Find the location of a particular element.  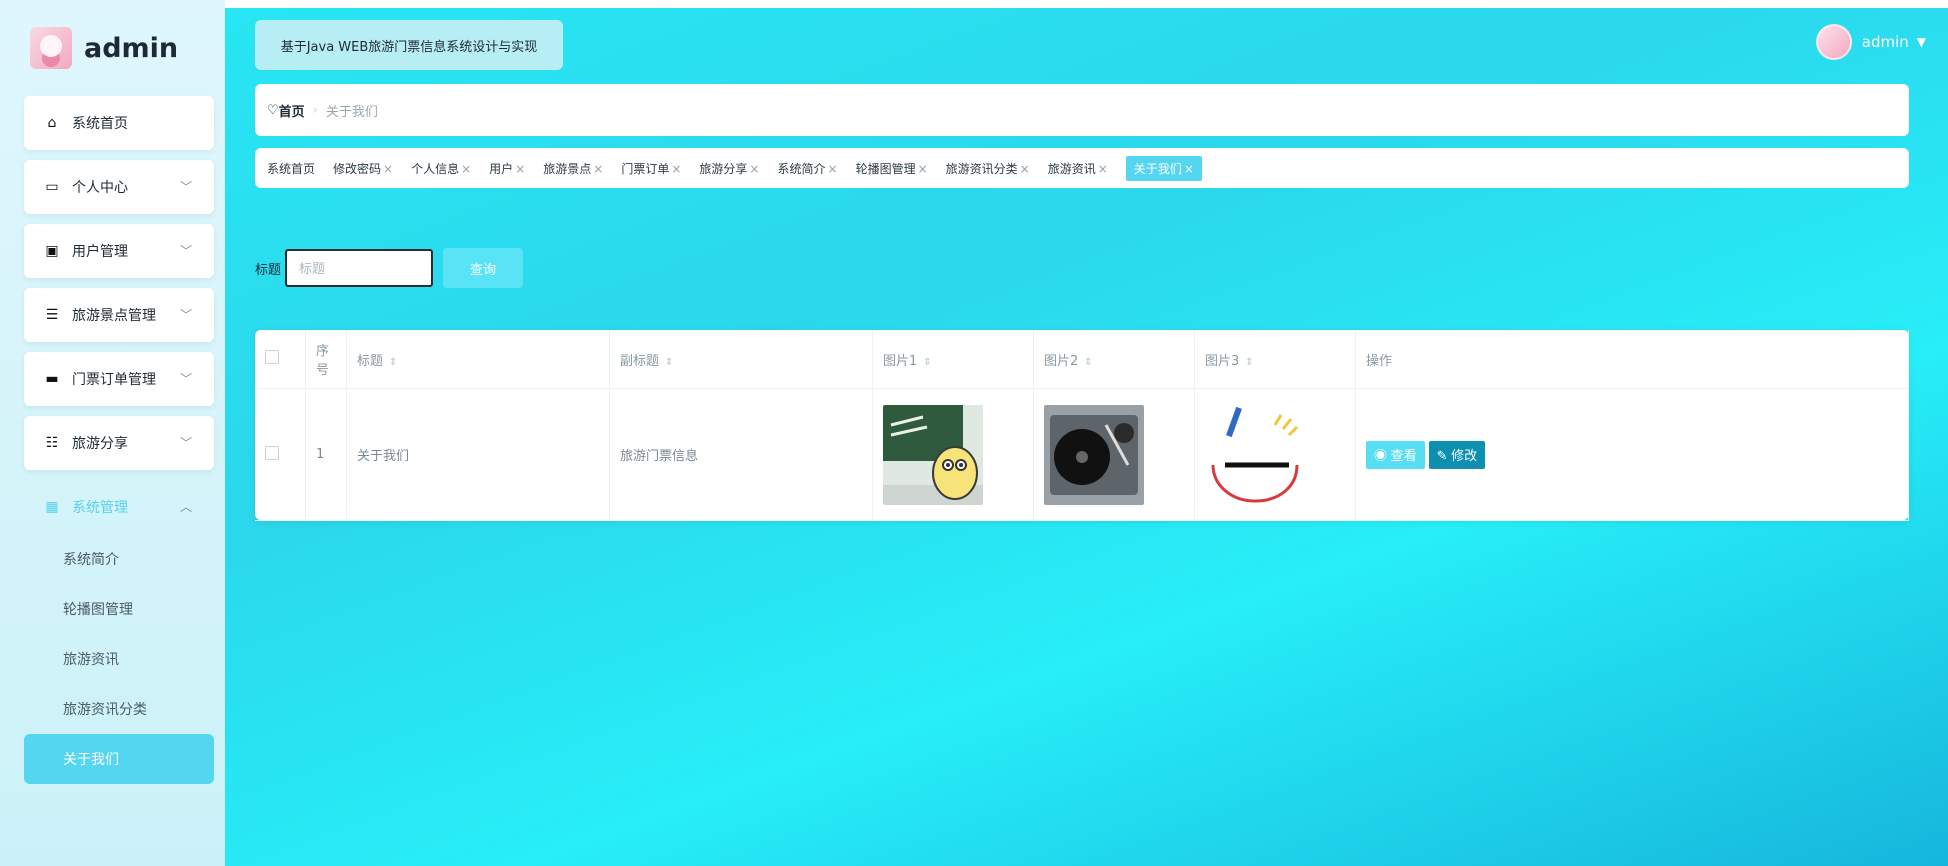

tab-travel-share: 旅游分享 × is located at coordinates (729, 168).